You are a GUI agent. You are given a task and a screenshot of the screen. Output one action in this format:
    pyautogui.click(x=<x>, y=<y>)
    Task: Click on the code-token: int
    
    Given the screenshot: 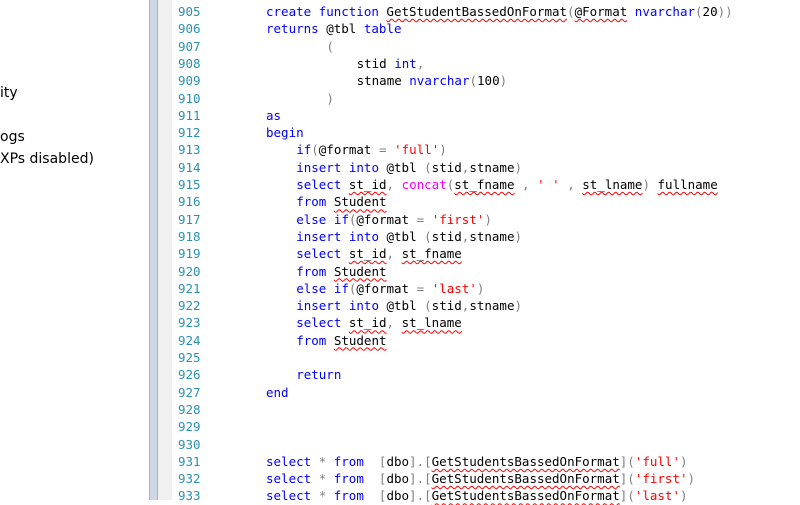 What is the action you would take?
    pyautogui.click(x=405, y=63)
    